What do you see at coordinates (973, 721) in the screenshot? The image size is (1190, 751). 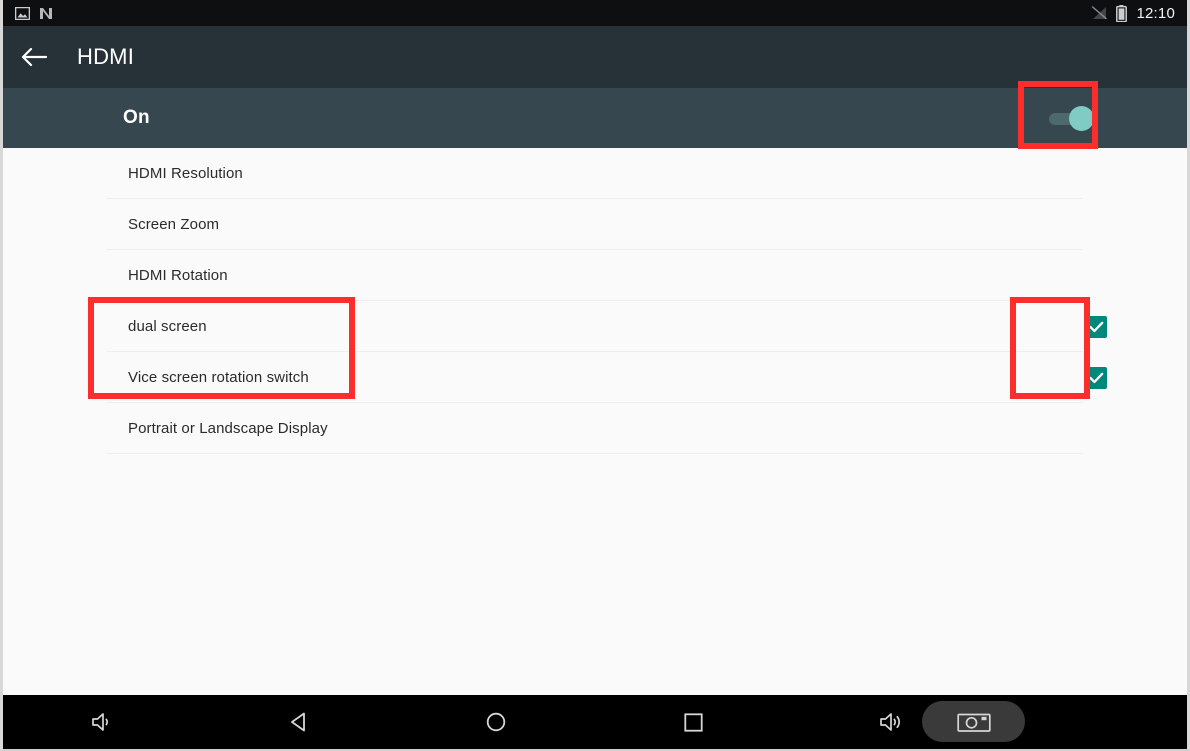 I see `screenshot-camera-icon` at bounding box center [973, 721].